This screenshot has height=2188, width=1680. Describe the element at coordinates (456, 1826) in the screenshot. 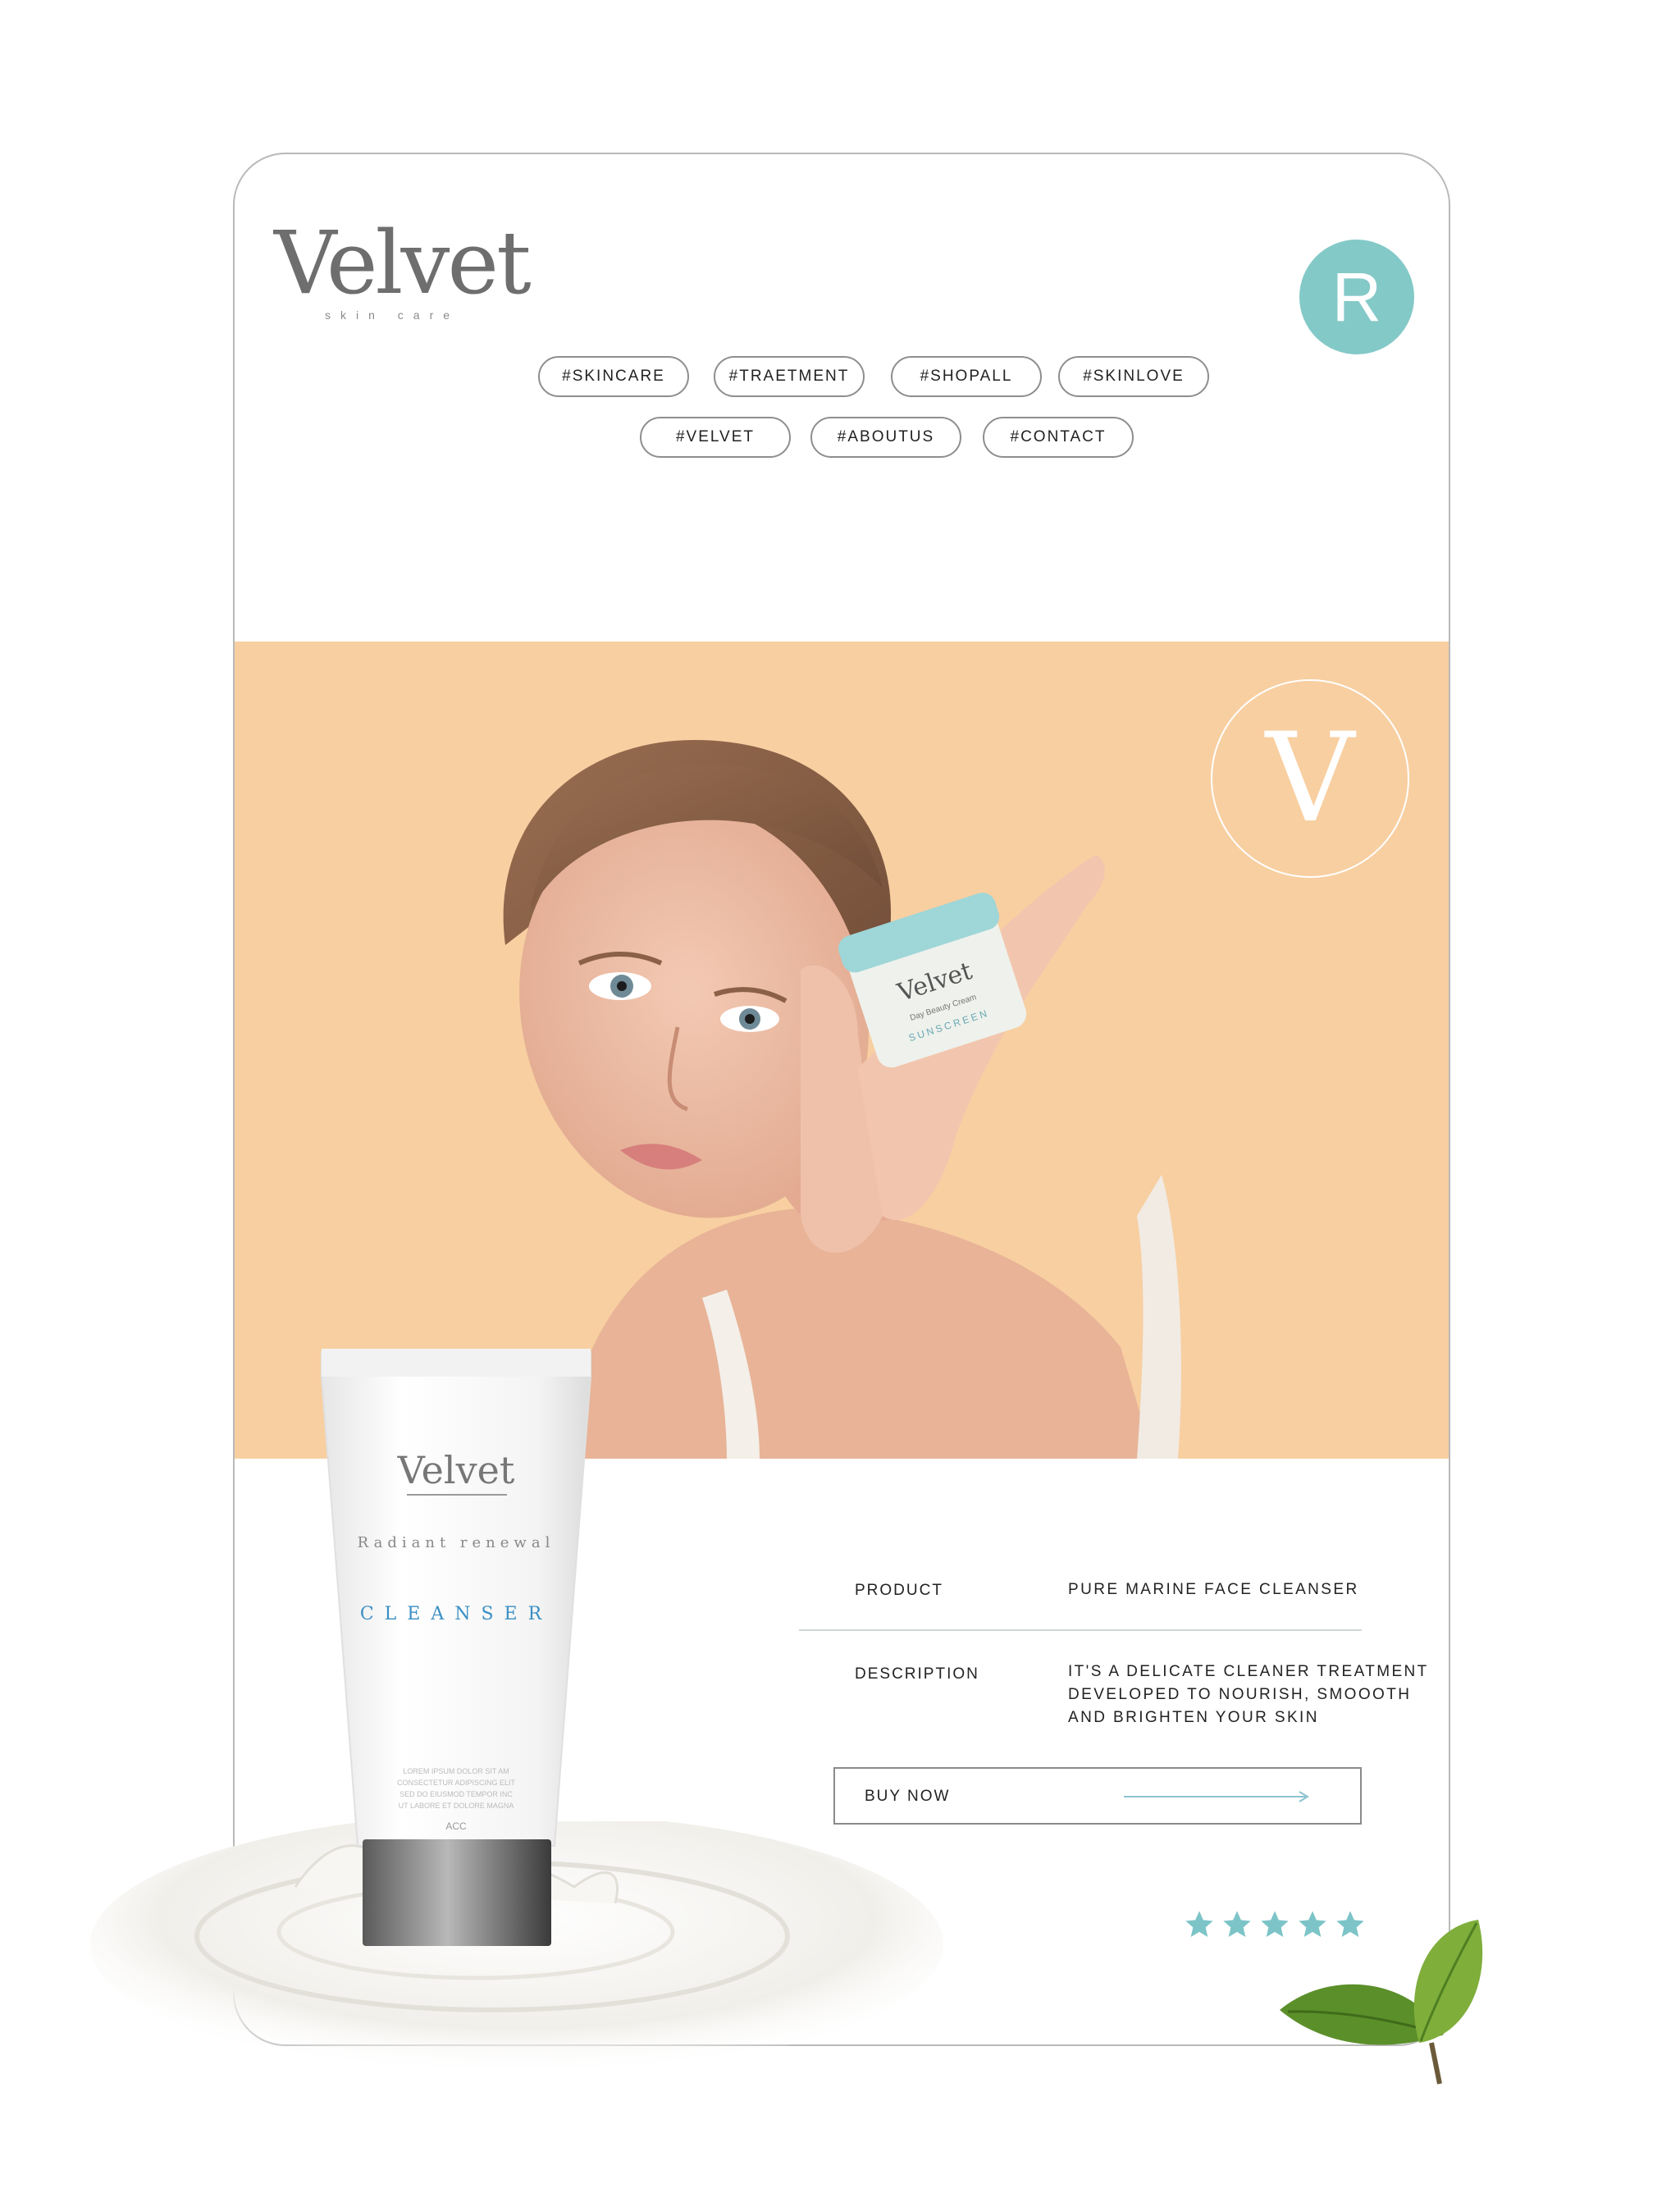

I see `svg-text: ACC` at that location.